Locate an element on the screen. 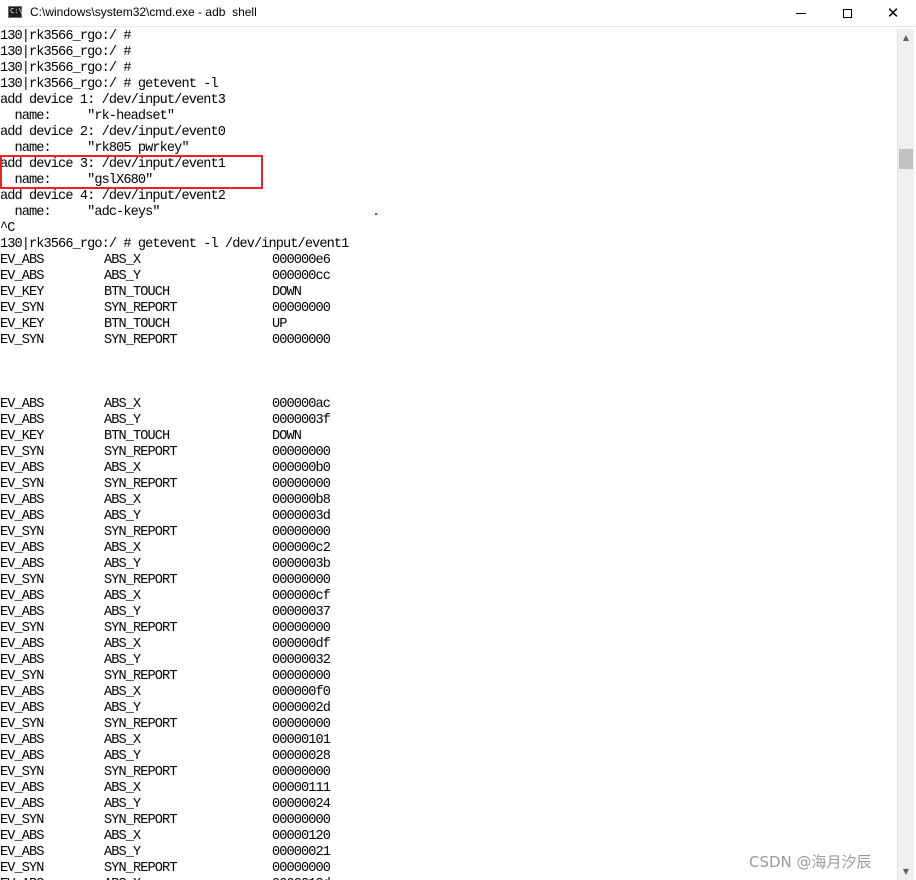  event-value: 00000101 is located at coordinates (301, 740).